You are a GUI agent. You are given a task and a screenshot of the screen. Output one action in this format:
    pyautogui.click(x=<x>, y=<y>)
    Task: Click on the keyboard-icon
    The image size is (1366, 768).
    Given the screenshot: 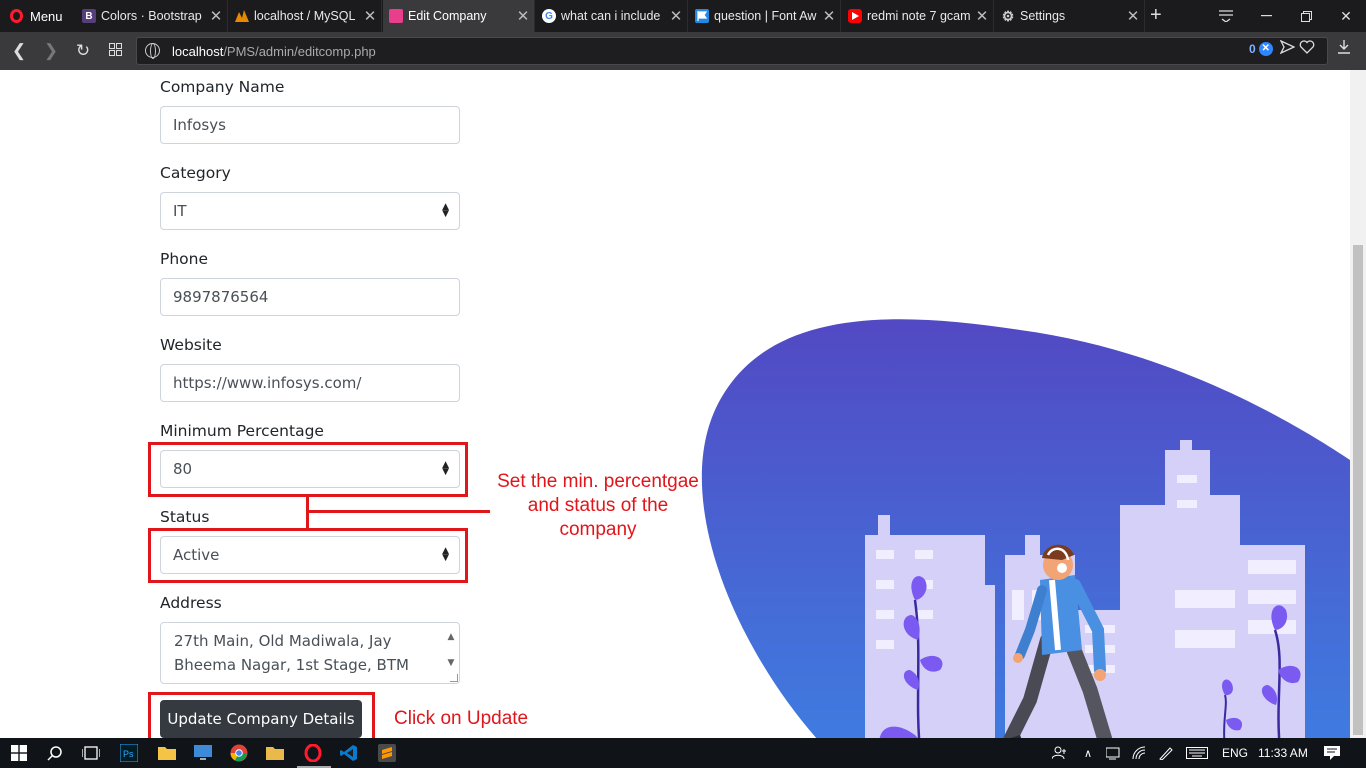 What is the action you would take?
    pyautogui.click(x=1197, y=753)
    